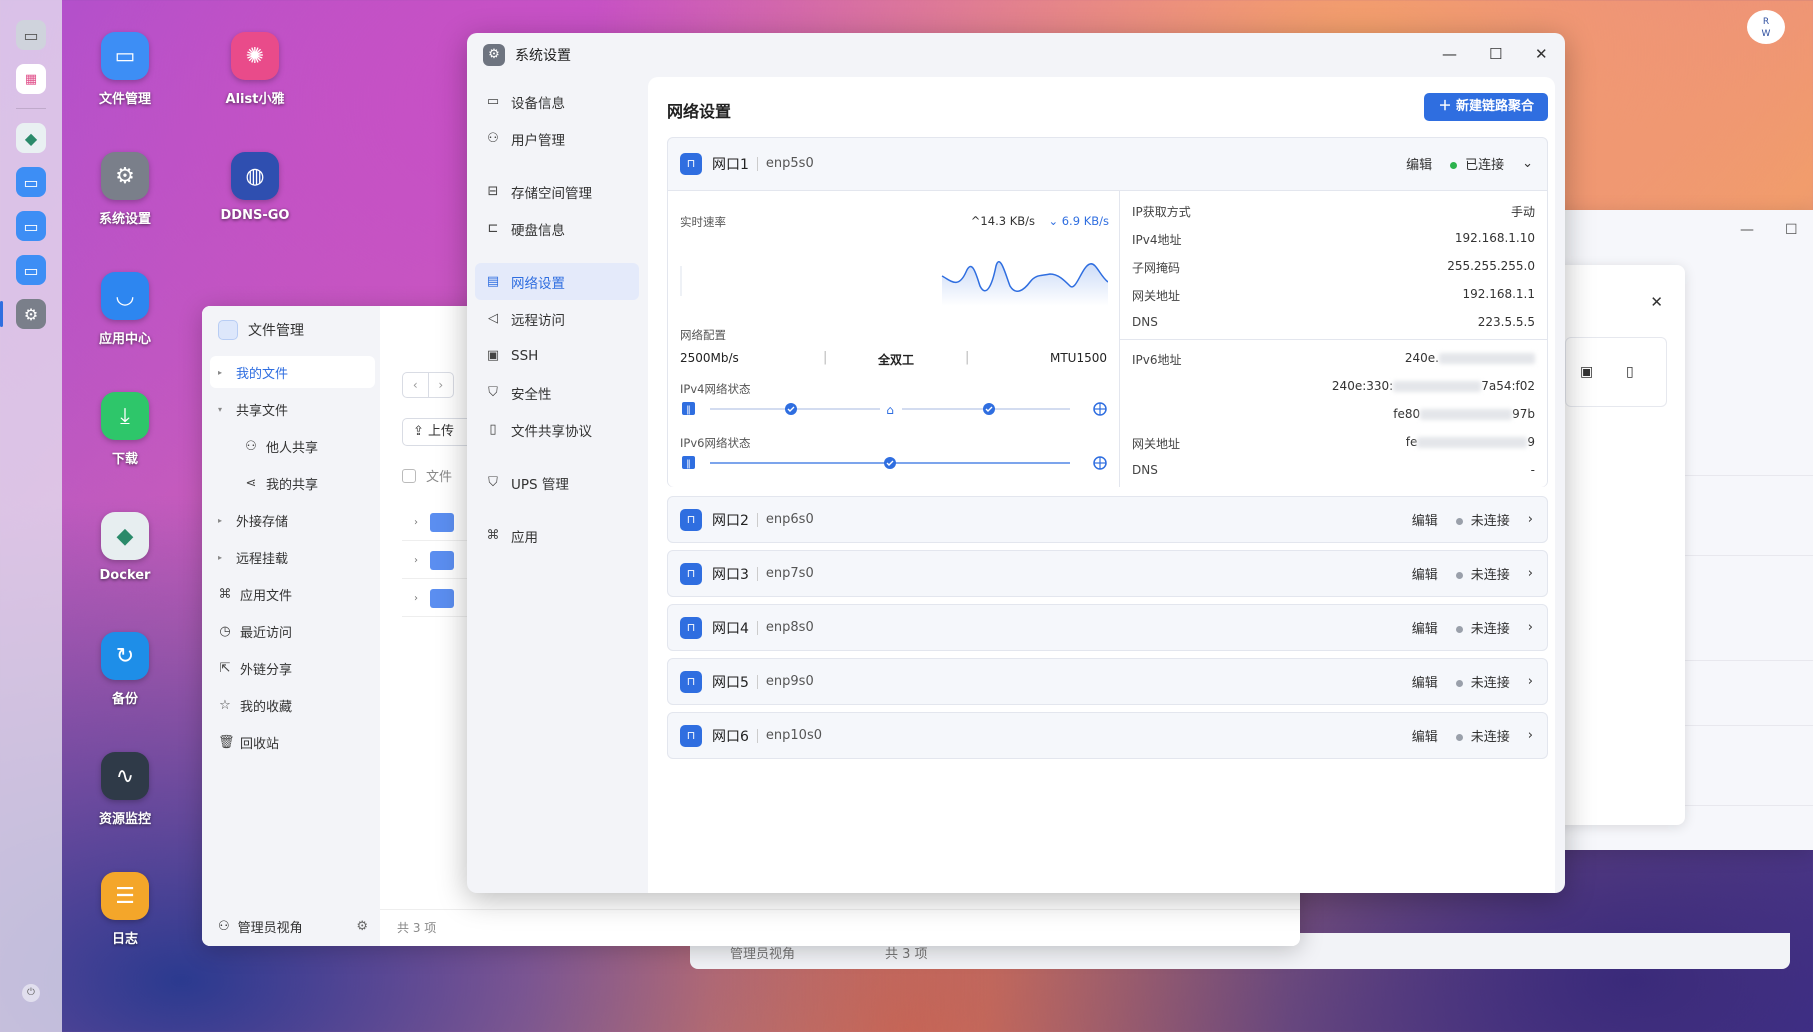  What do you see at coordinates (292, 372) in the screenshot?
I see `sidebar-item: ▸ 我的文件` at bounding box center [292, 372].